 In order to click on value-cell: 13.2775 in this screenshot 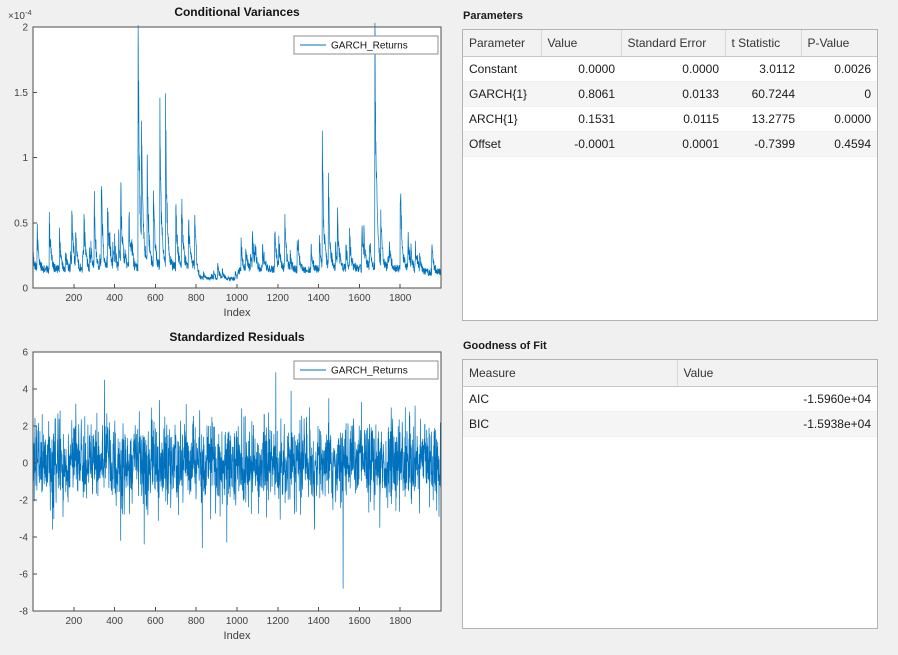, I will do `click(763, 119)`.